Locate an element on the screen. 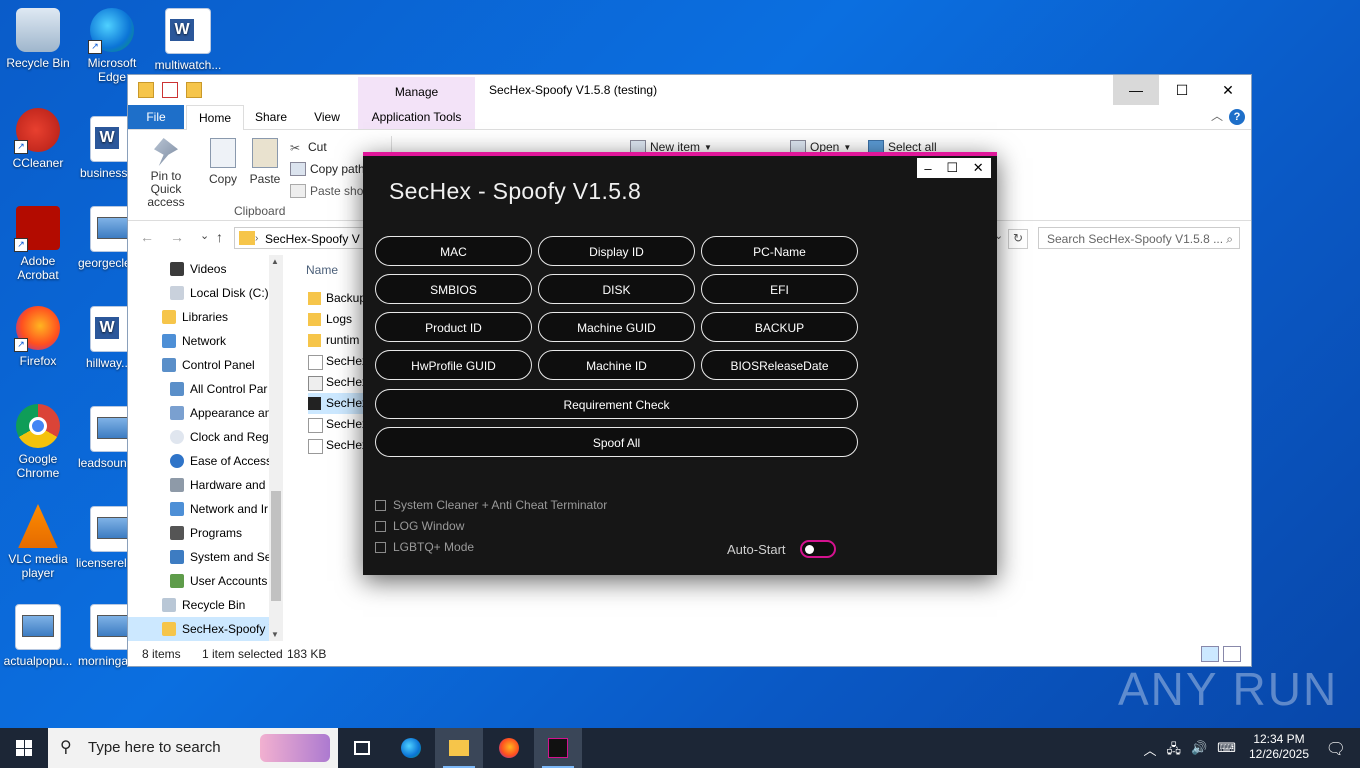 This screenshot has width=1360, height=768. nav-item-sechex-spoofy: SecHex-Spoofy V is located at coordinates (202, 629).